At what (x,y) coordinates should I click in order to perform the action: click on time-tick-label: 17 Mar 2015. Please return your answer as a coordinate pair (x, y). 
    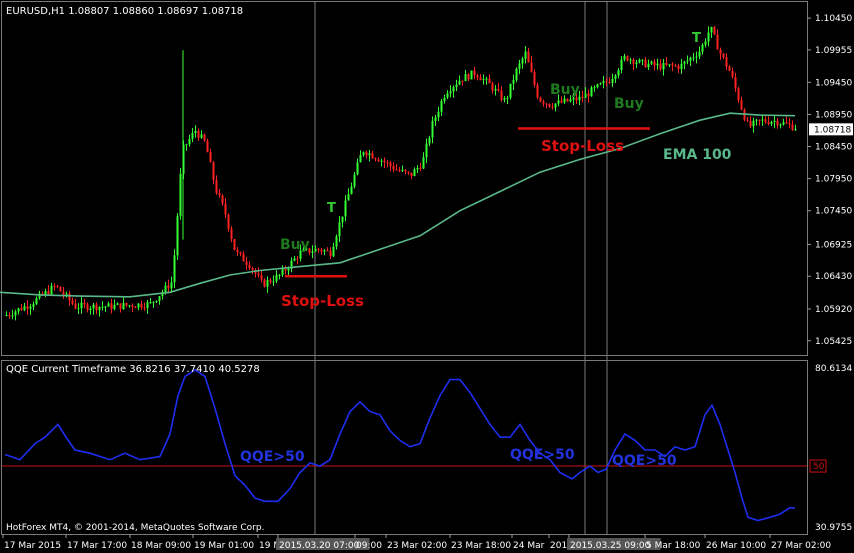
    Looking at the image, I should click on (32, 546).